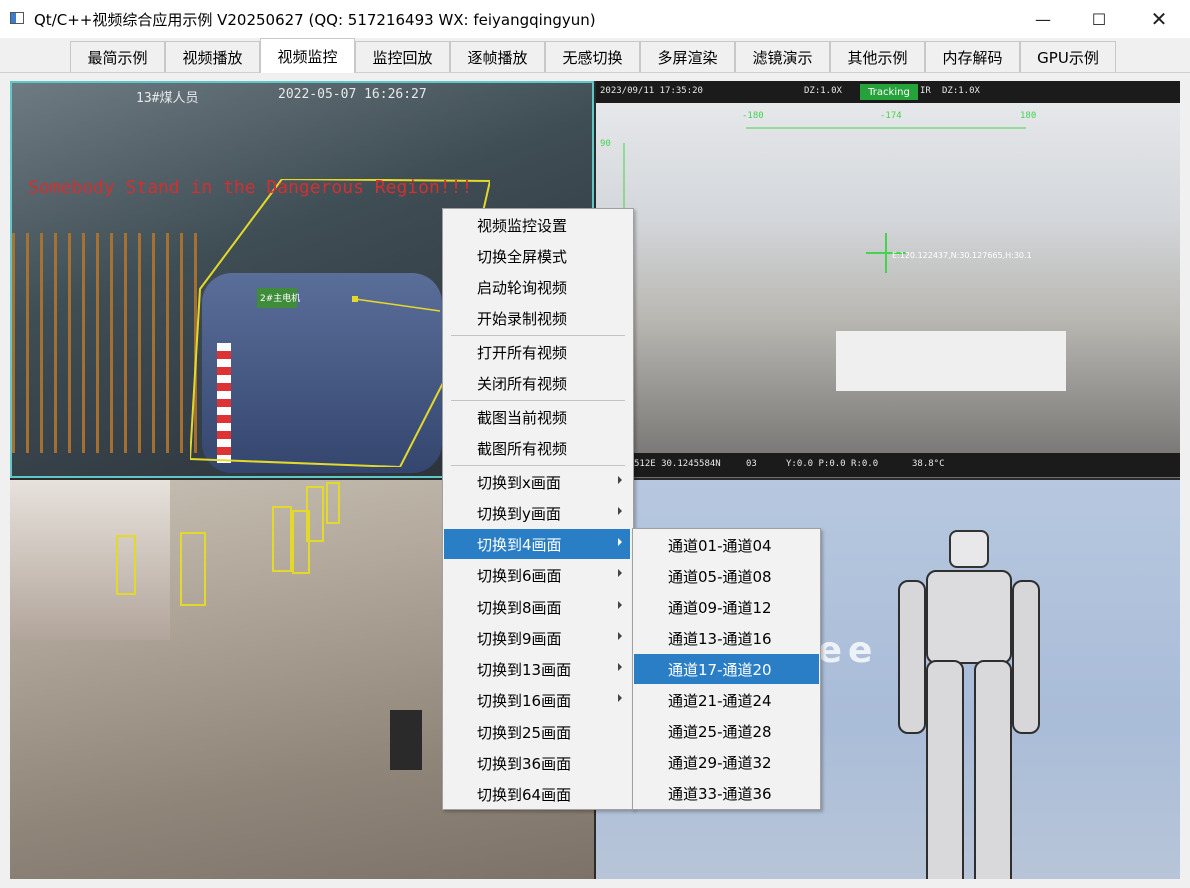 This screenshot has height=888, width=1190. What do you see at coordinates (1099, 19) in the screenshot?
I see `maximize-button: ☐` at bounding box center [1099, 19].